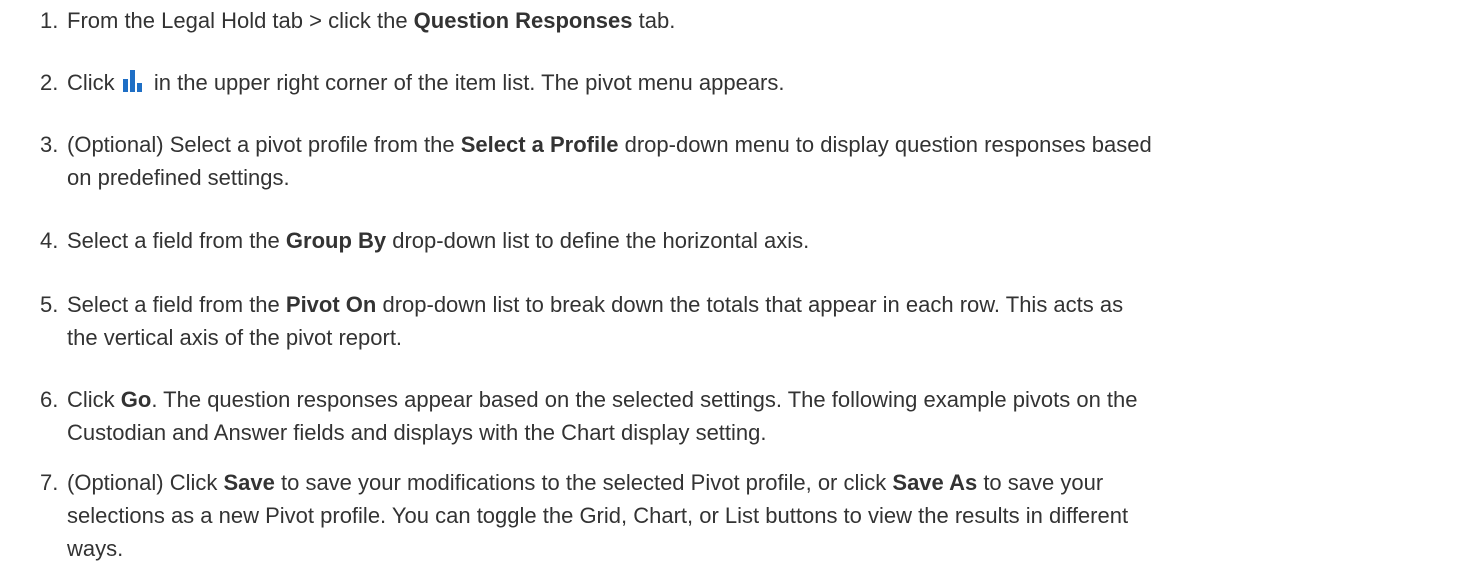  I want to click on step-text-part: on predefined settings., so click(178, 177).